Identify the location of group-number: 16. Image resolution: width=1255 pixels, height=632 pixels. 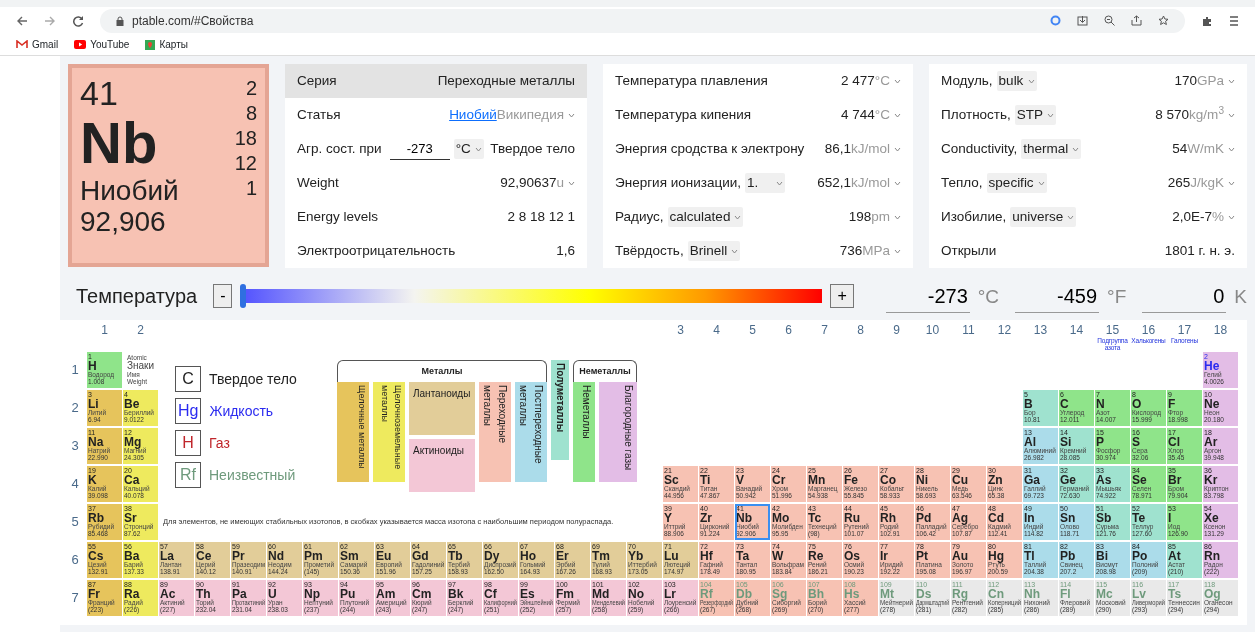
(1148, 330).